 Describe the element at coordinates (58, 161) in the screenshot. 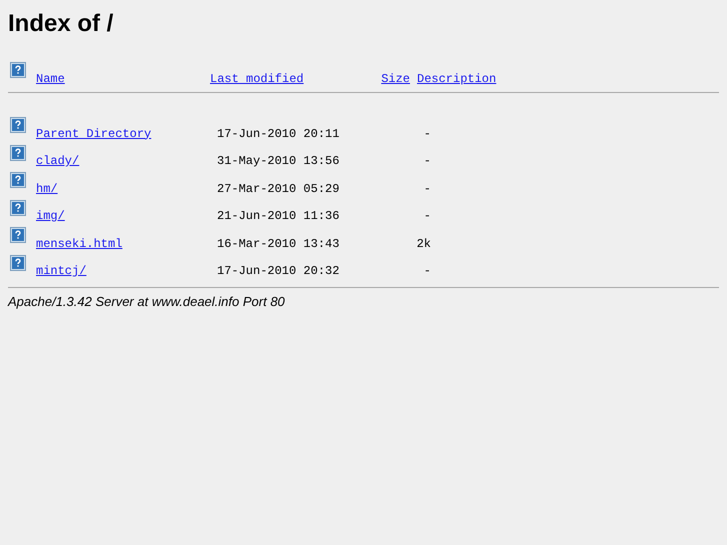

I see `file-link: clady/` at that location.